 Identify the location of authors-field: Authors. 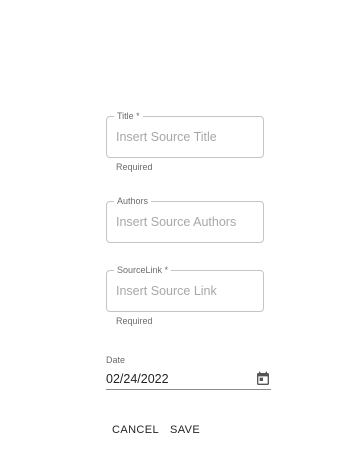
(185, 219).